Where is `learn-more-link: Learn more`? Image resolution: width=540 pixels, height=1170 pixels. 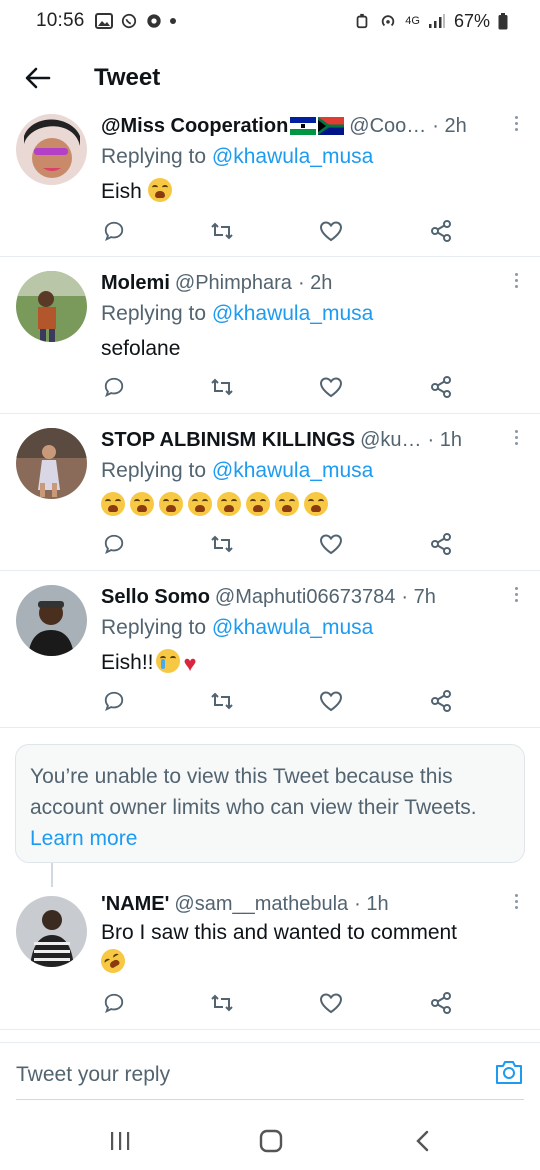 learn-more-link: Learn more is located at coordinates (83, 838).